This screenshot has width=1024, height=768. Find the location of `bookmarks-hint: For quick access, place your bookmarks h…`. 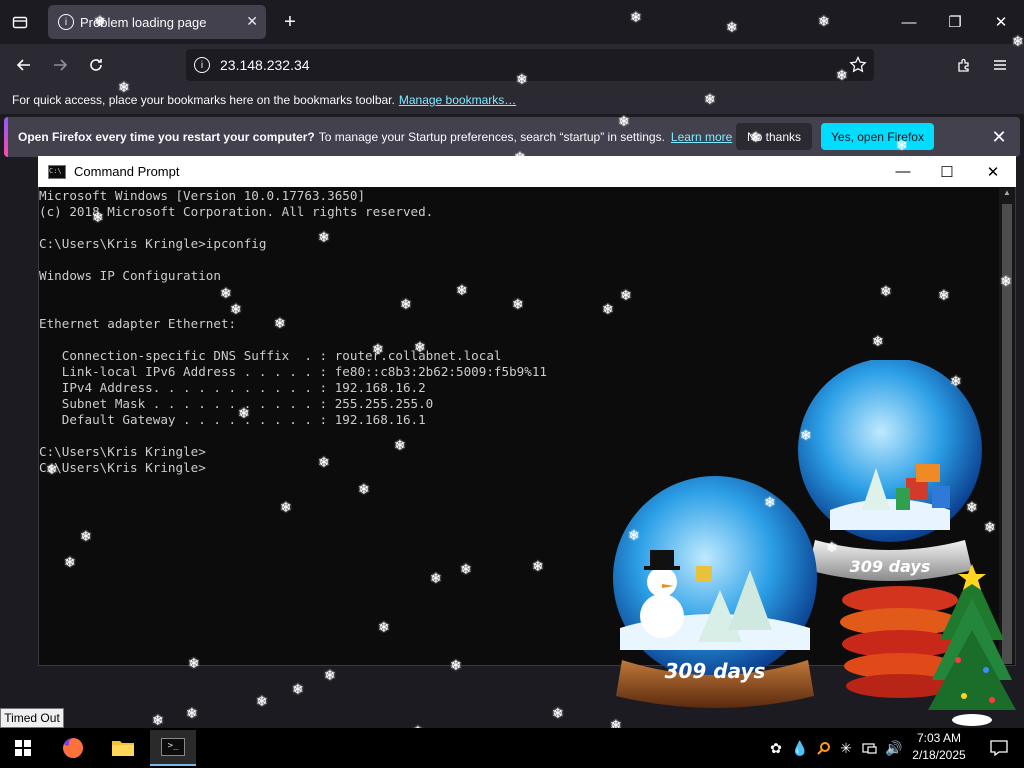

bookmarks-hint: For quick access, place your bookmarks h… is located at coordinates (203, 100).